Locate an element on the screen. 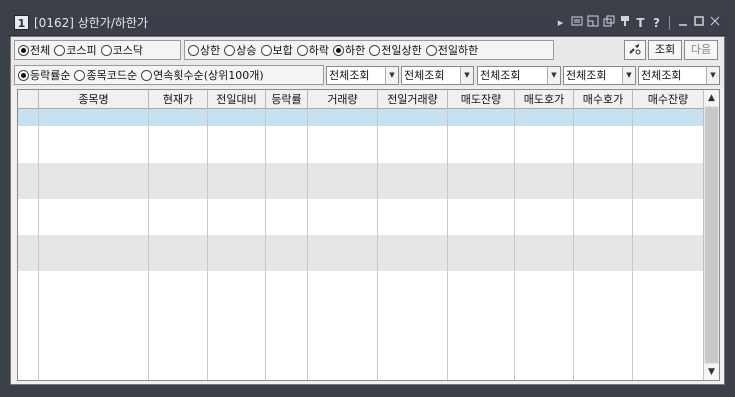 The width and height of the screenshot is (735, 397). column-header-name: 종목명 is located at coordinates (94, 99).